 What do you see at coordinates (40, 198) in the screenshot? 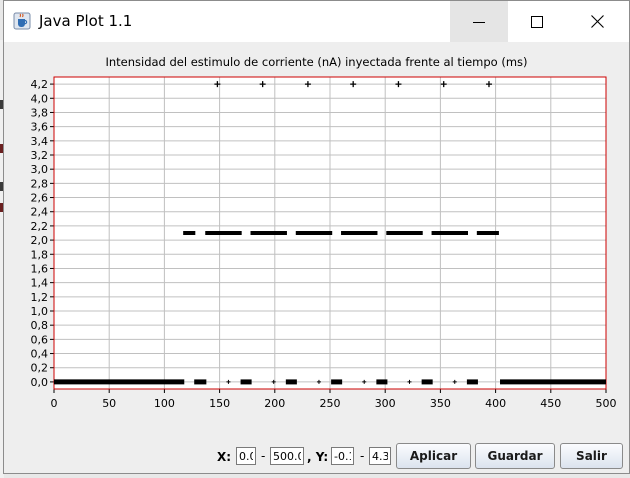
I see `y-tick-label: 2,6` at bounding box center [40, 198].